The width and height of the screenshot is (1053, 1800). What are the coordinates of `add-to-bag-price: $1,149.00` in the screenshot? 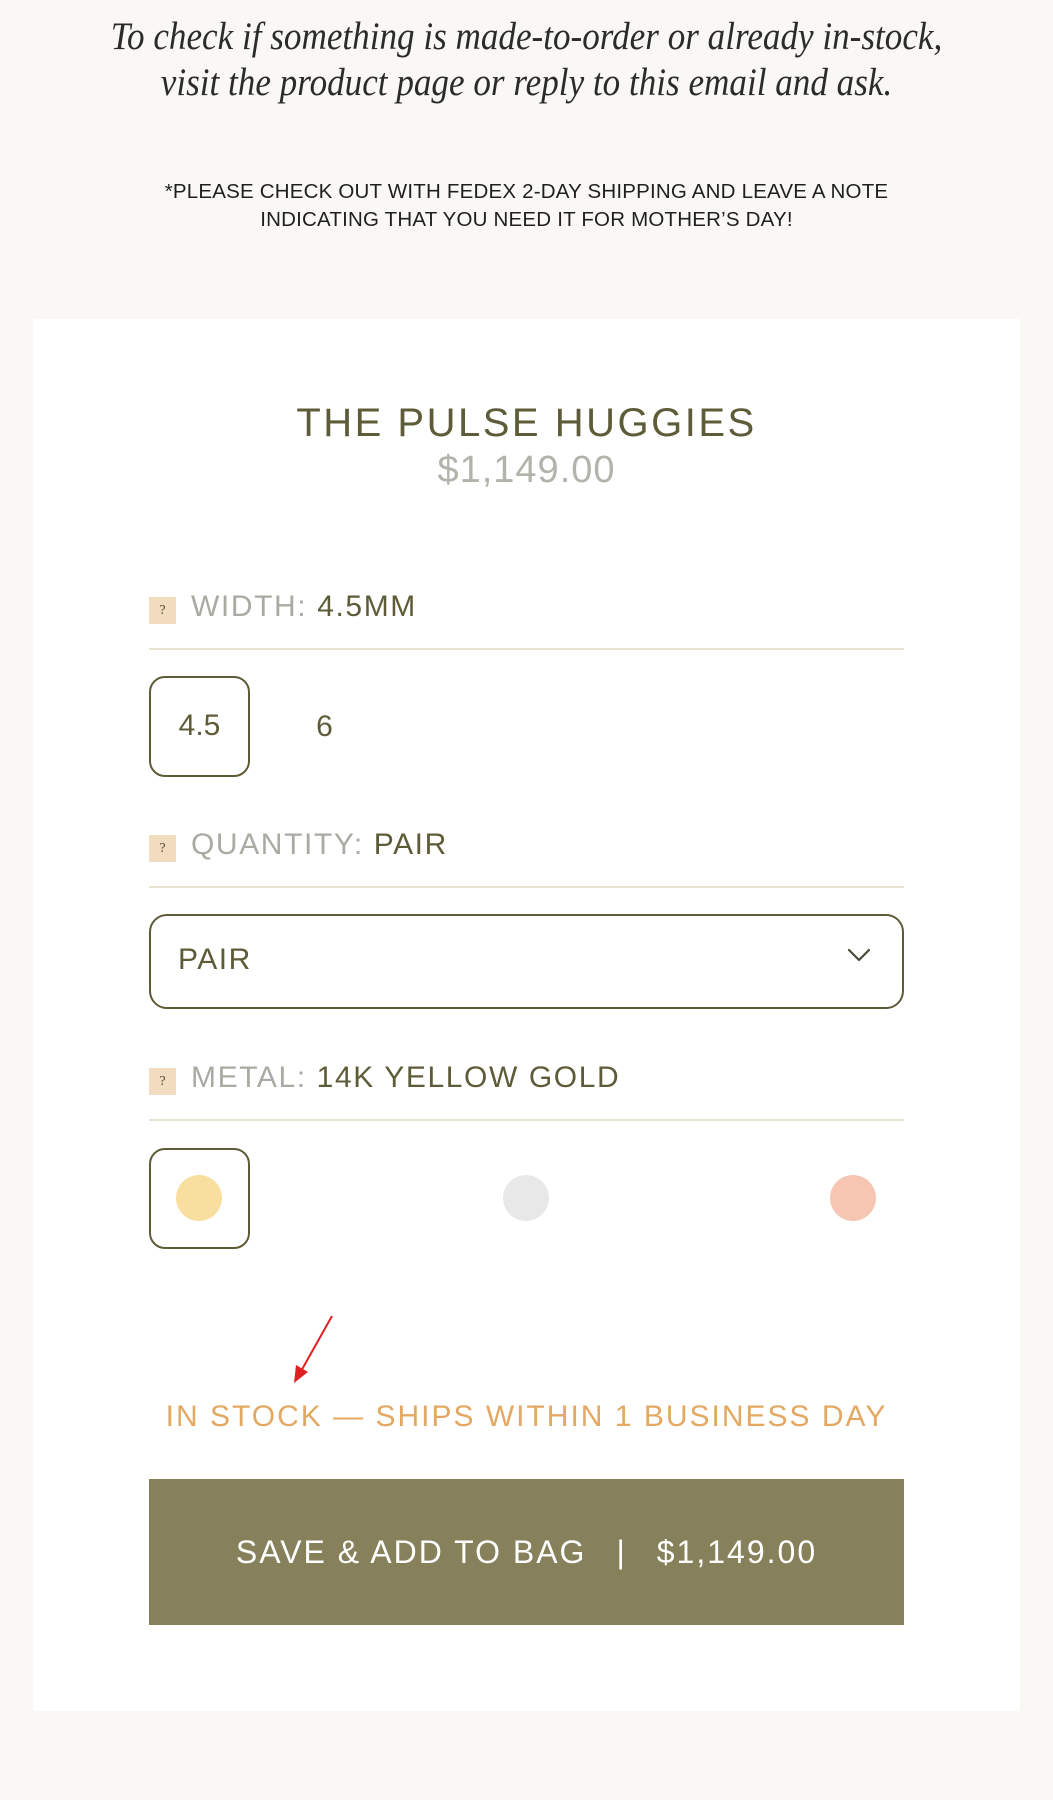 It's located at (737, 1551).